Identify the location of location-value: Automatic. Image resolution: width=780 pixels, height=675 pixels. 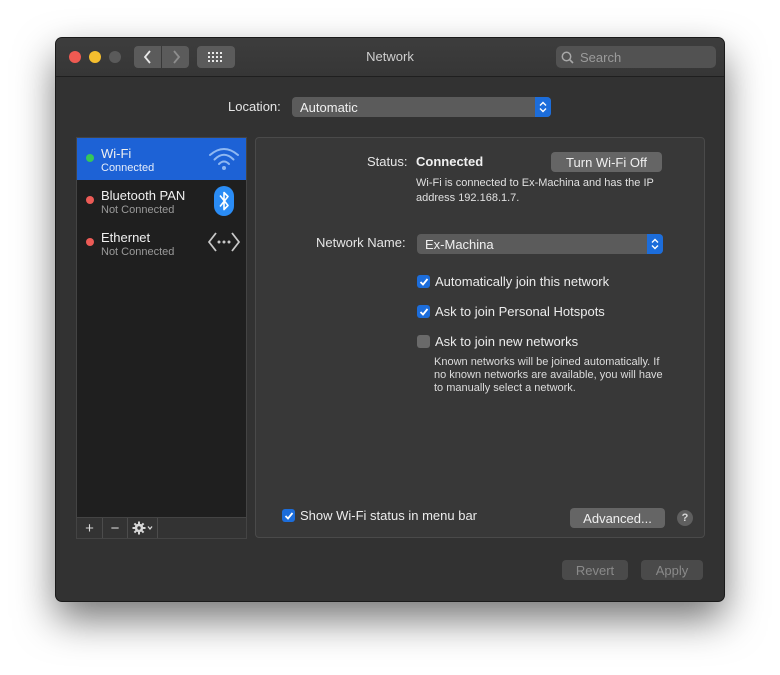
(329, 107).